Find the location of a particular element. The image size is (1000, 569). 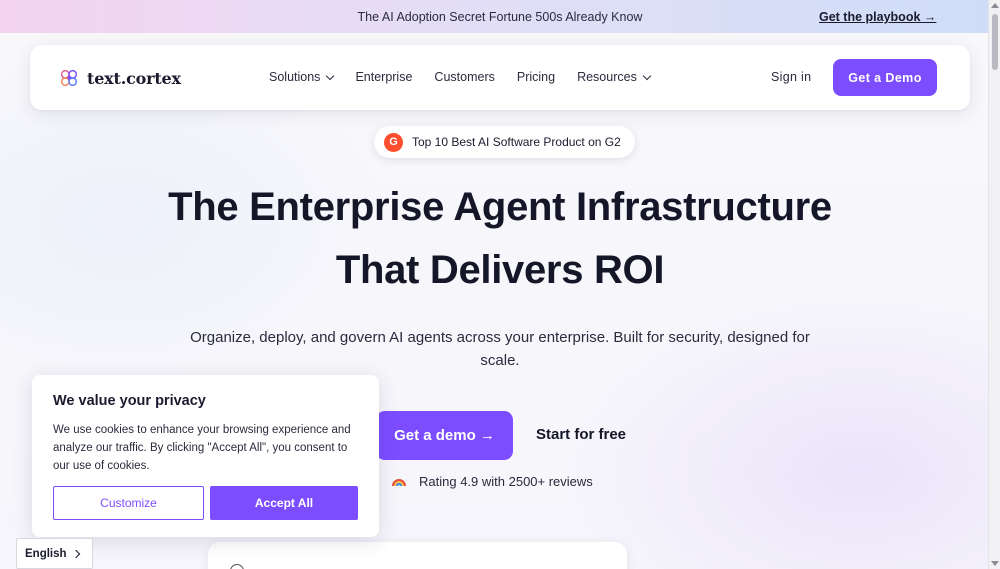

nav-item-label: Resources is located at coordinates (607, 77).